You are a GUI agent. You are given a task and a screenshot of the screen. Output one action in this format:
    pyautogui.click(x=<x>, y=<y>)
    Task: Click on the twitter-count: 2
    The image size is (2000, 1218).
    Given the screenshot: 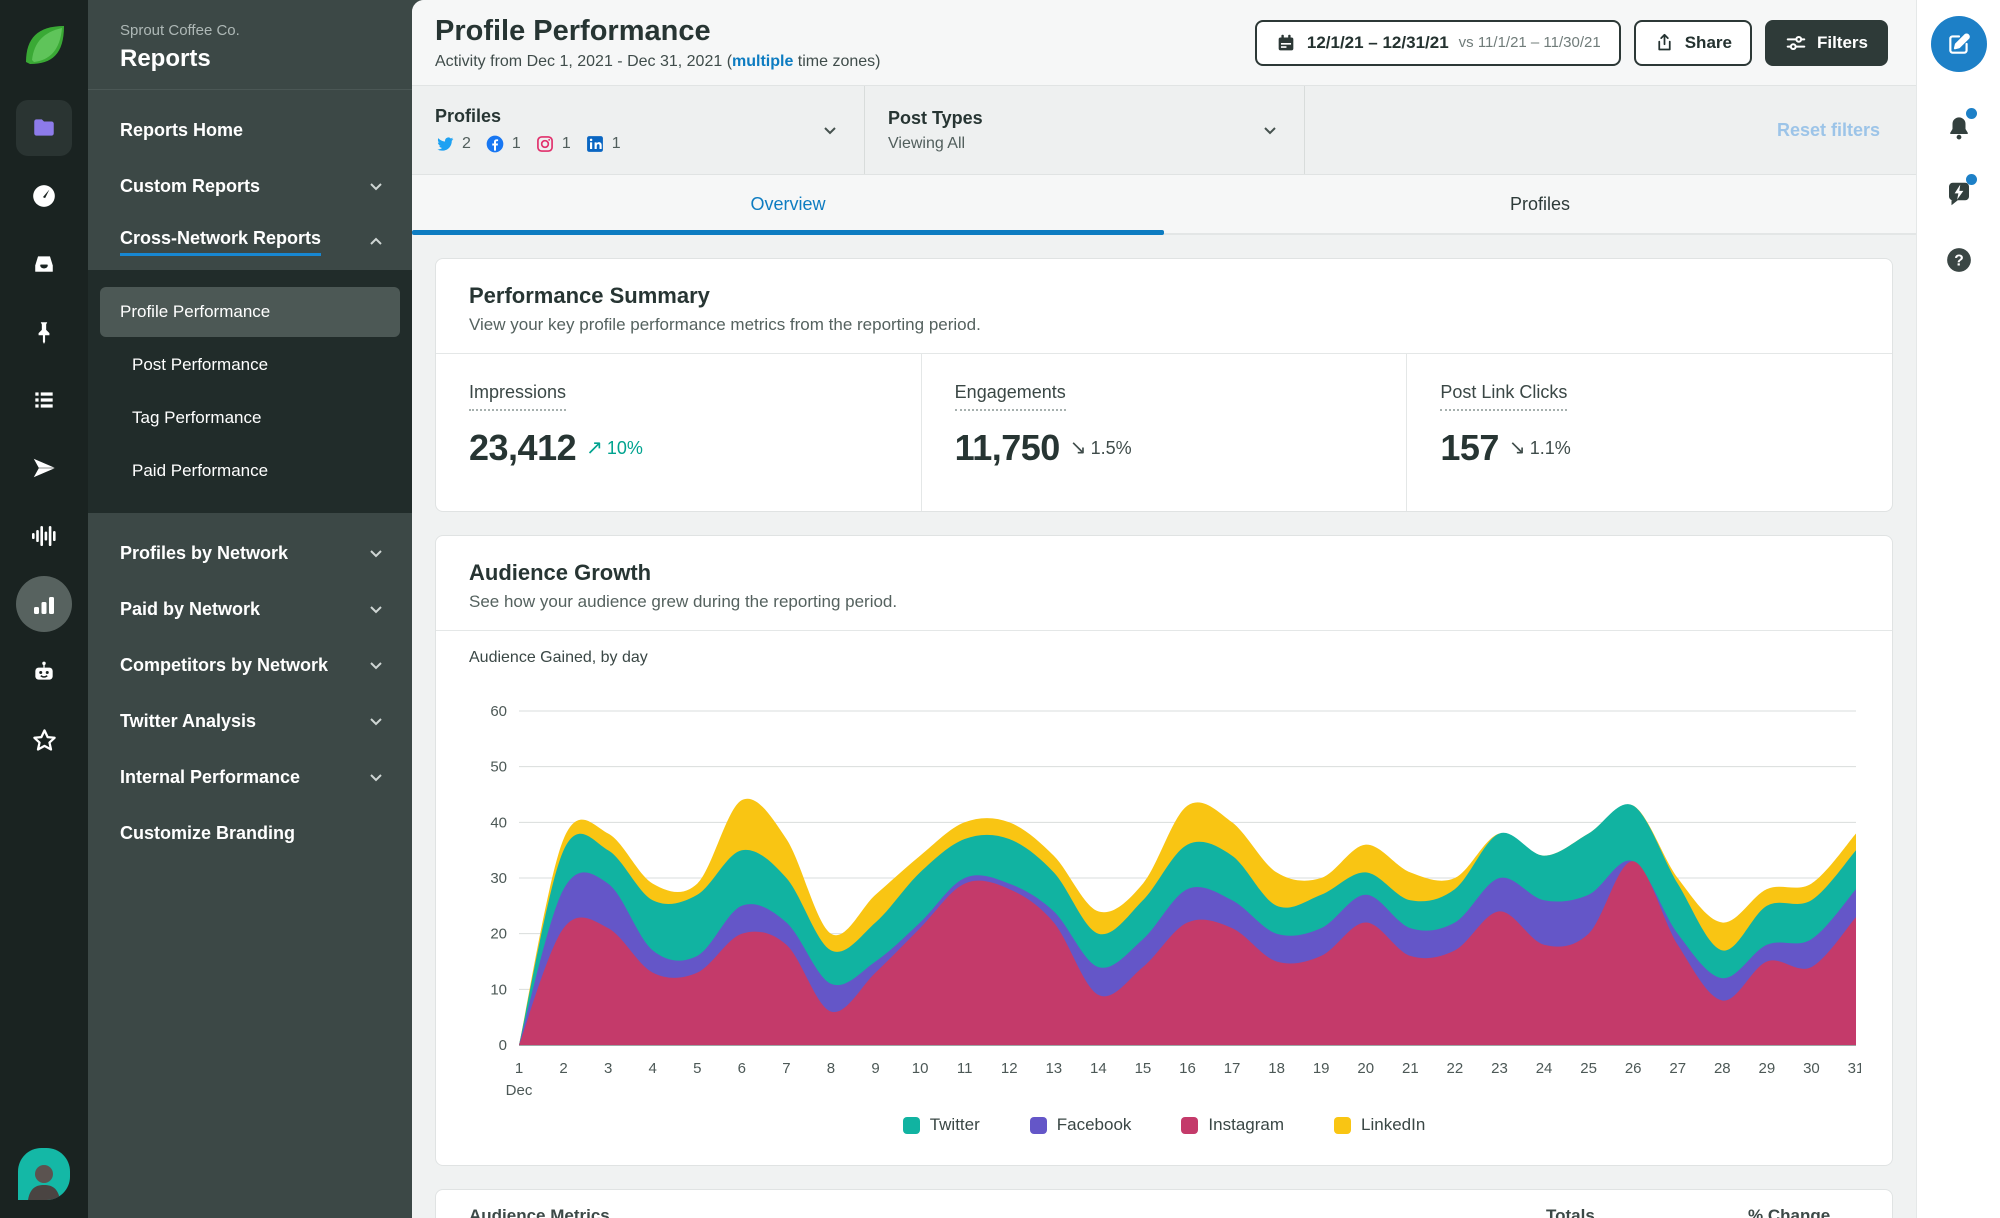 What is the action you would take?
    pyautogui.click(x=453, y=144)
    